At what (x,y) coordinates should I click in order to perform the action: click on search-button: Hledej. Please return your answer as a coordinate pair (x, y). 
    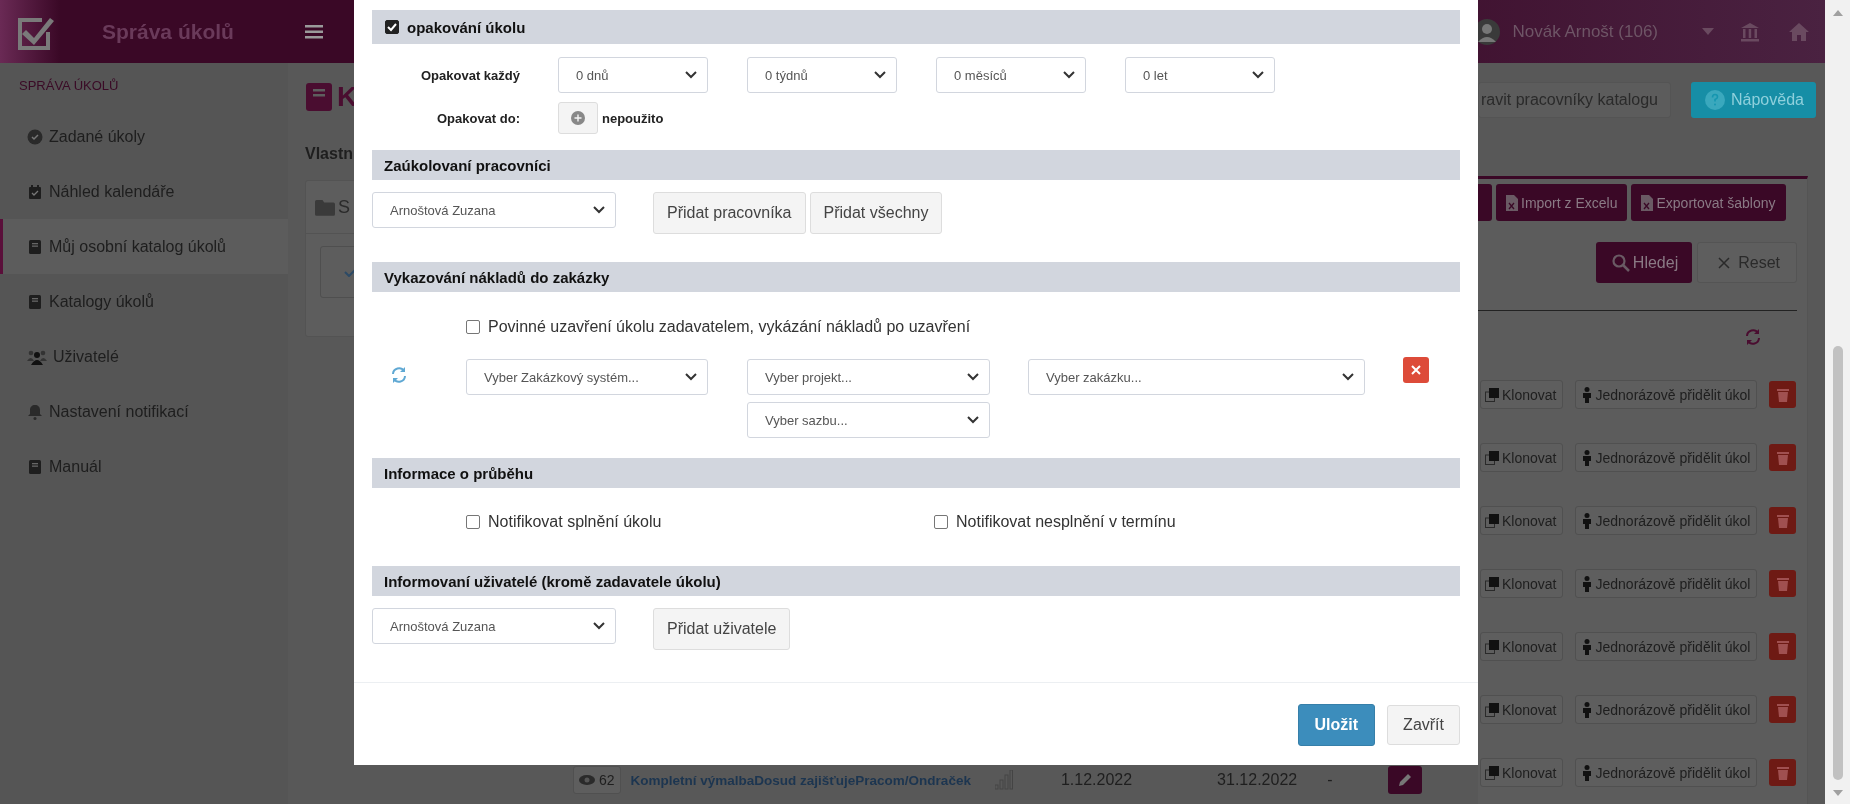
    Looking at the image, I should click on (1644, 262).